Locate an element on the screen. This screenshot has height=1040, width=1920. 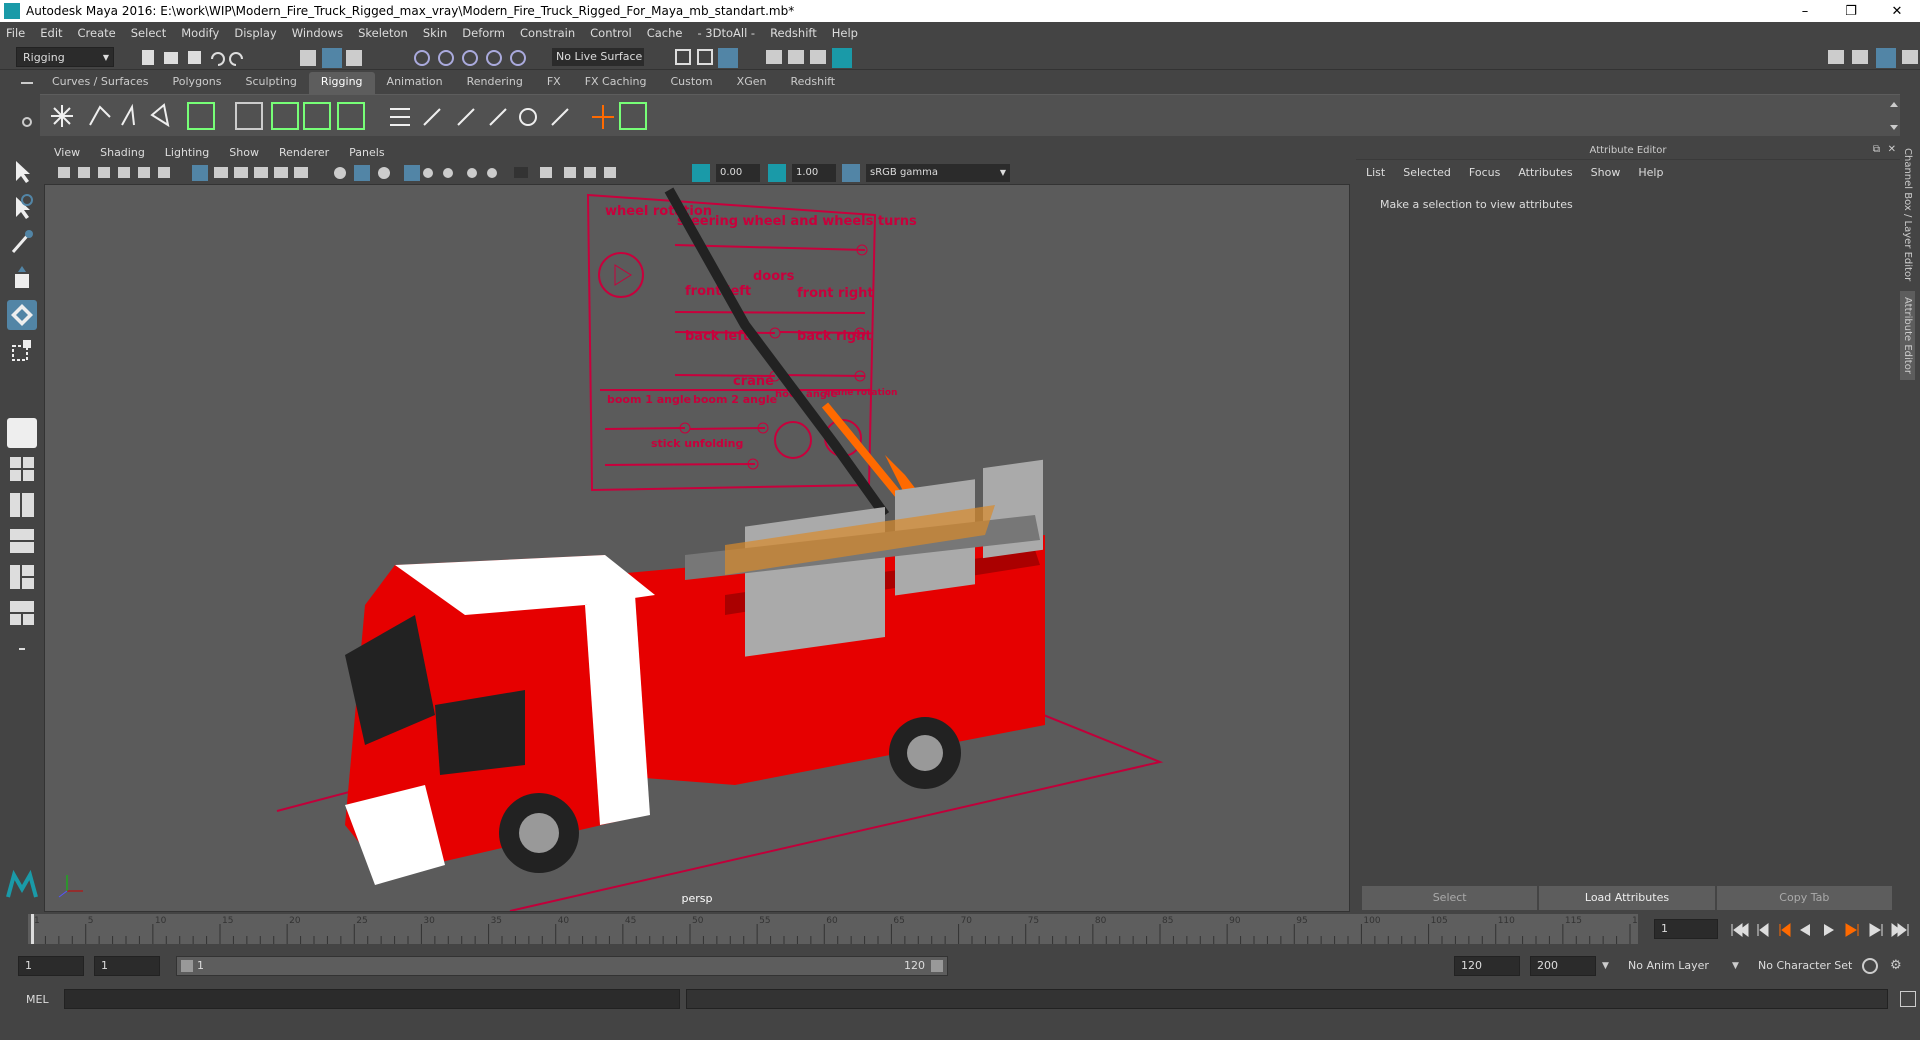
single-pane-layout-icon is located at coordinates (22, 433).